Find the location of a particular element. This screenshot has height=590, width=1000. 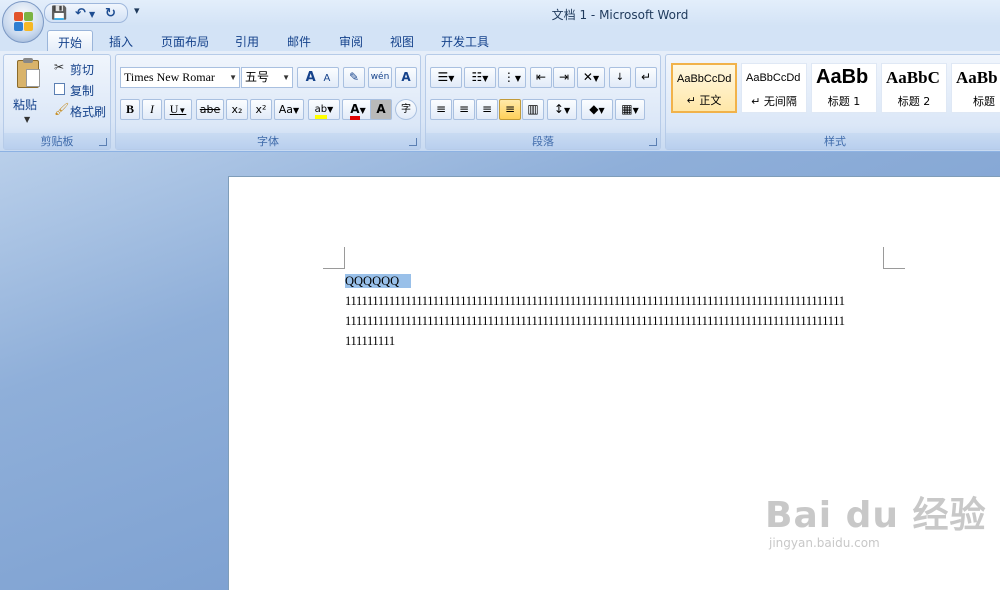

format-painter-label: 格式刷 is located at coordinates (88, 112).